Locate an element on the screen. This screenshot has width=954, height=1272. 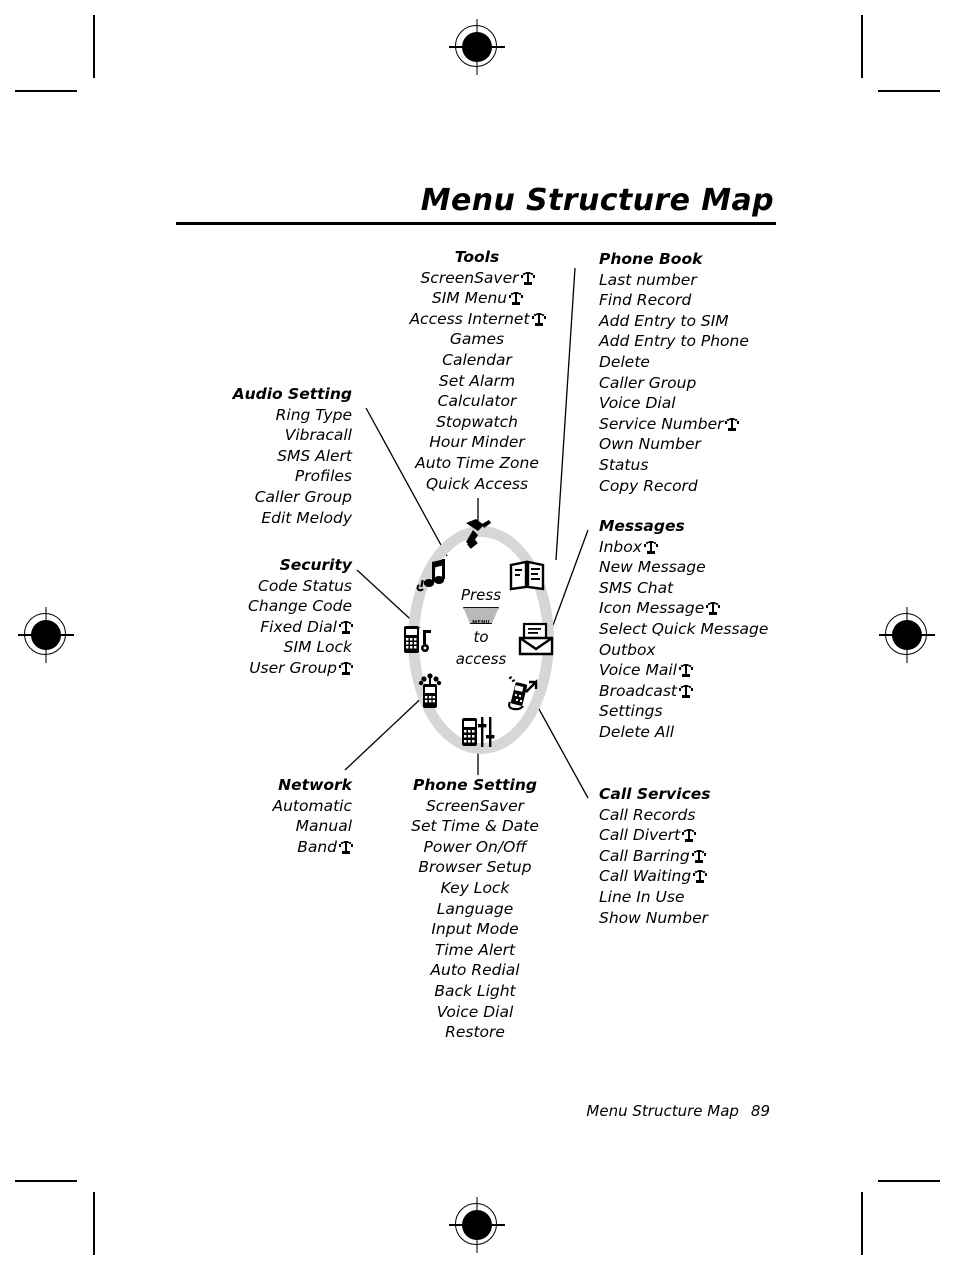
menu-item-label: Language is located at coordinates (475, 908).